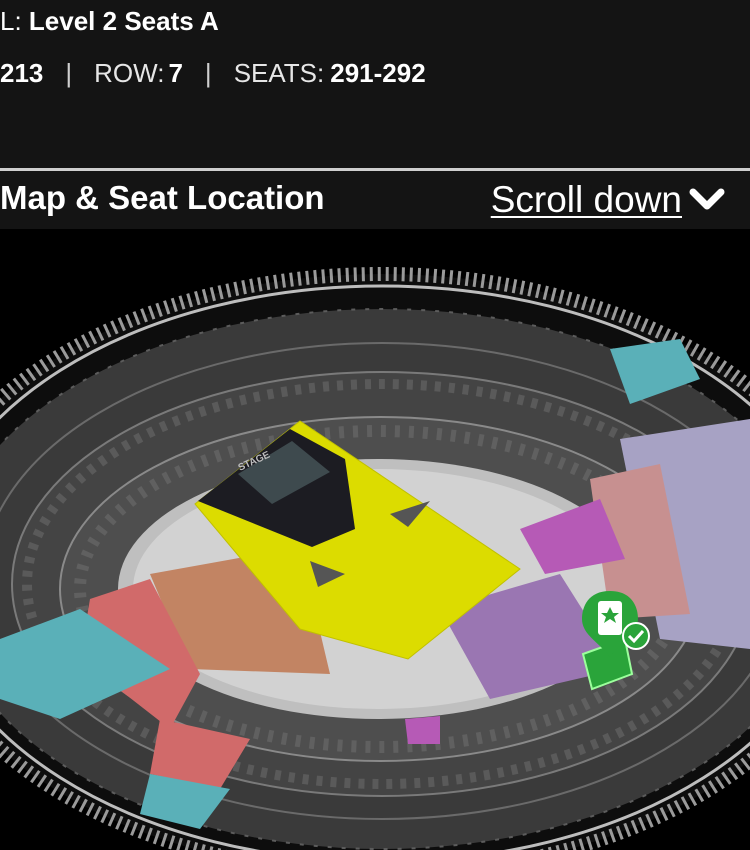 The height and width of the screenshot is (850, 750). What do you see at coordinates (175, 73) in the screenshot?
I see `row-value: 7` at bounding box center [175, 73].